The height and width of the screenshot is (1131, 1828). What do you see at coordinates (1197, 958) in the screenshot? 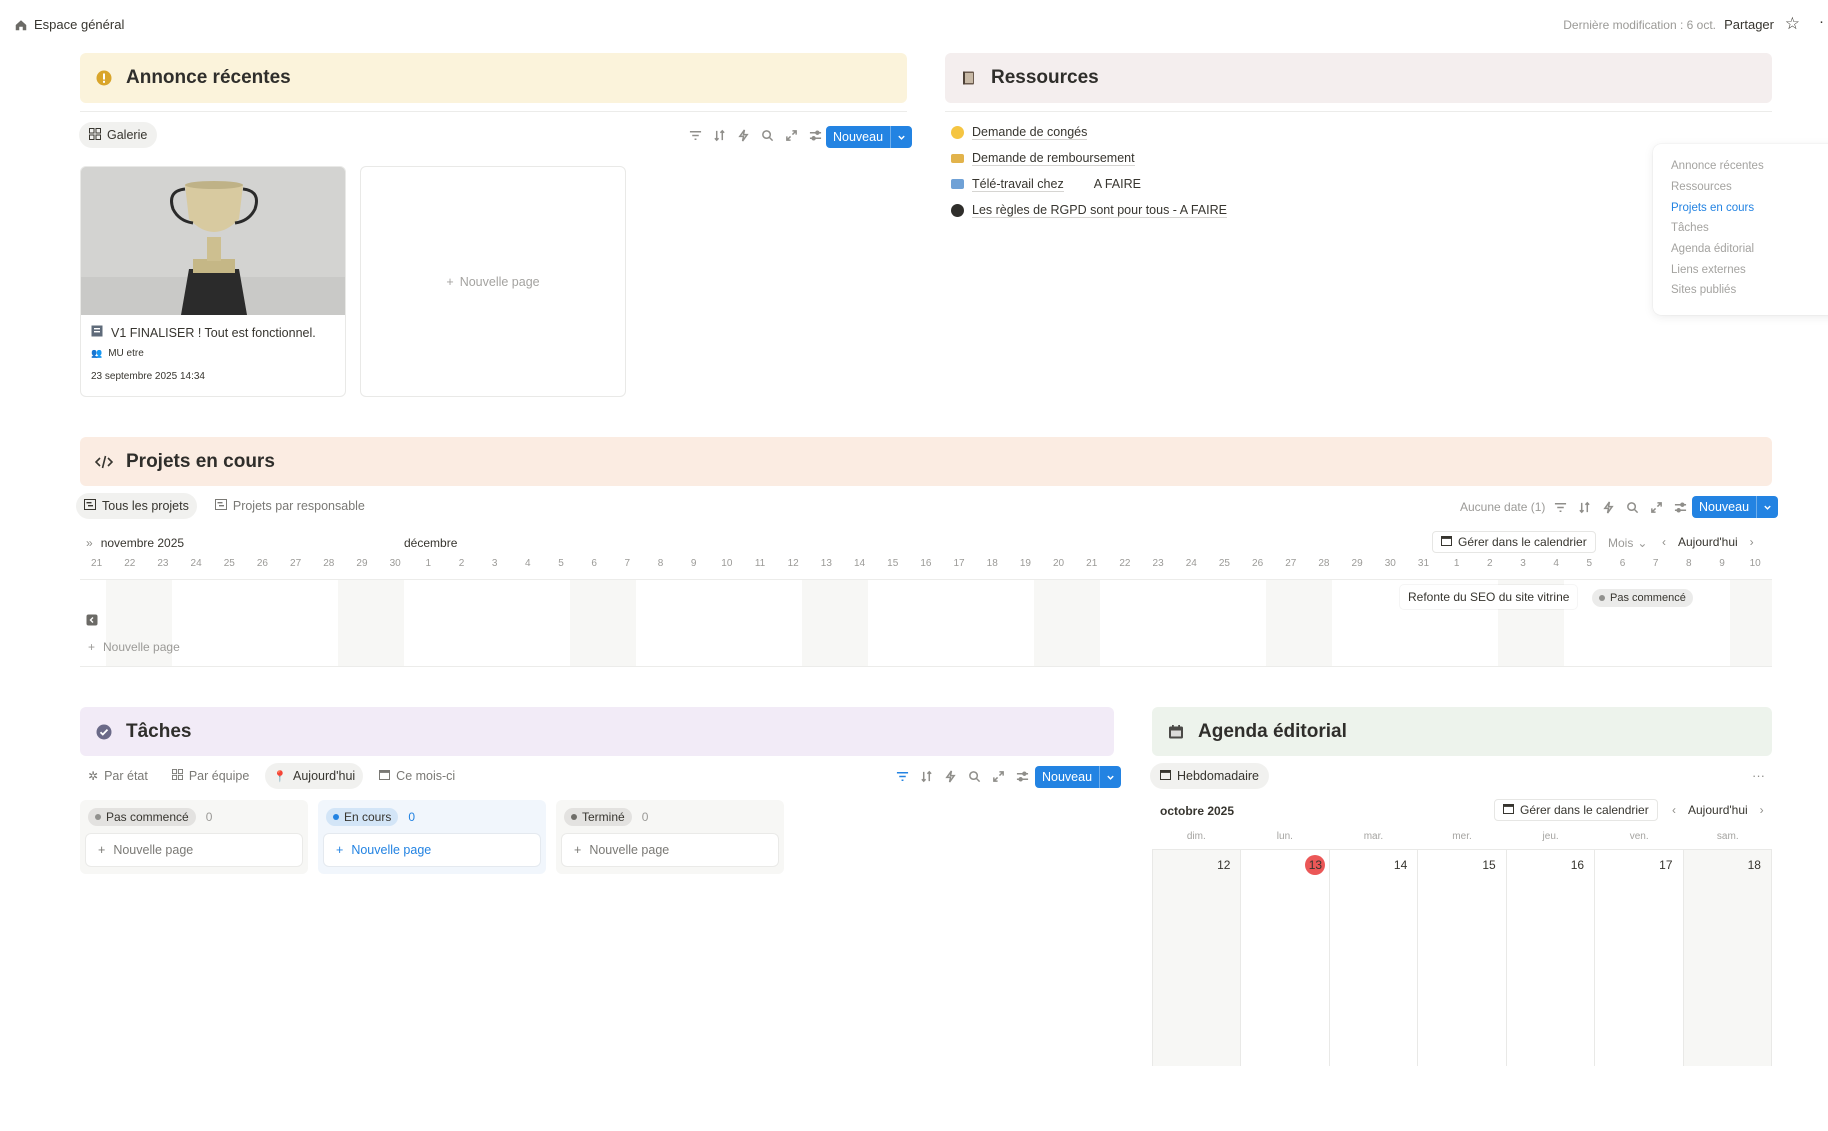
I see `calendar-day: 12` at bounding box center [1197, 958].